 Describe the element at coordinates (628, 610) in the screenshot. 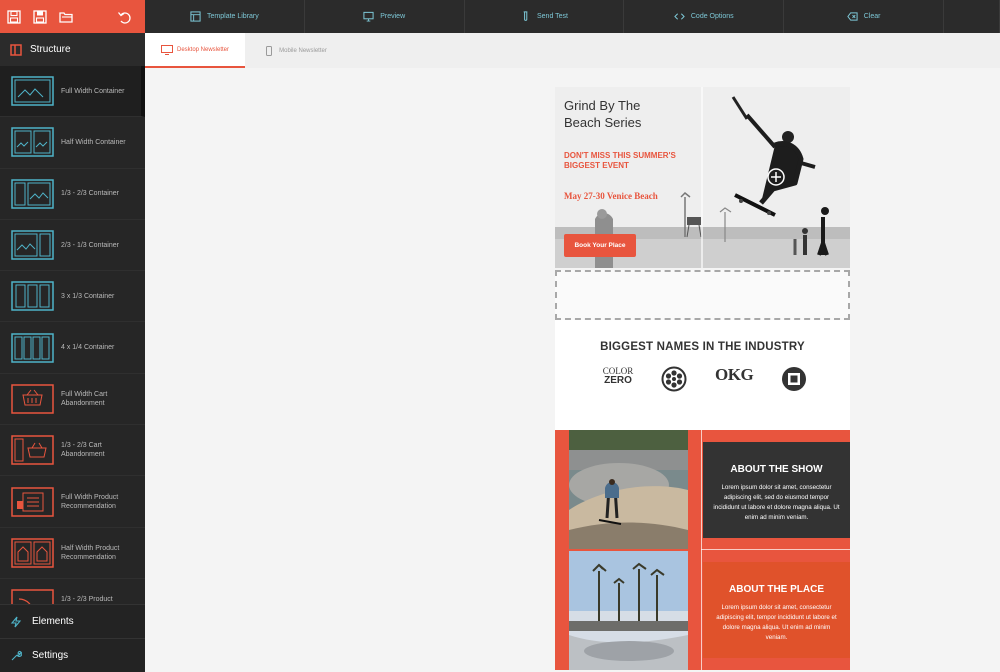

I see `venice-beach-photo` at that location.